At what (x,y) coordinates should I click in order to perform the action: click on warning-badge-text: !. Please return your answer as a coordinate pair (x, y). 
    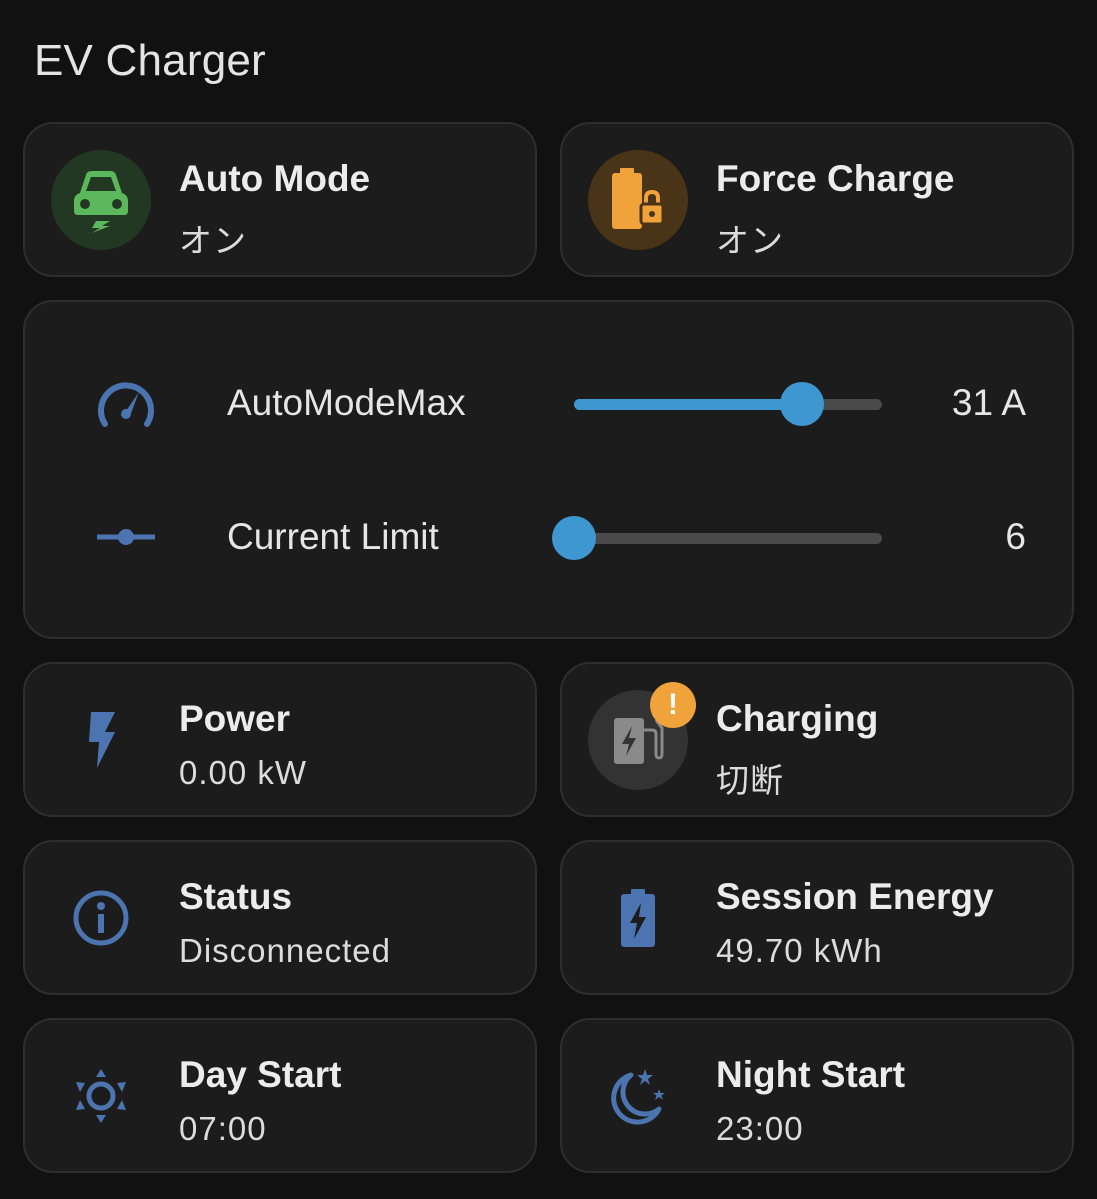
    Looking at the image, I should click on (673, 704).